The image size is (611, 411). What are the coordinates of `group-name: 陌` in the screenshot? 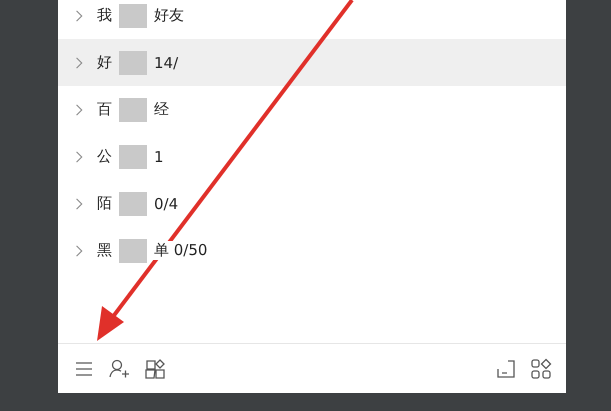 It's located at (104, 203).